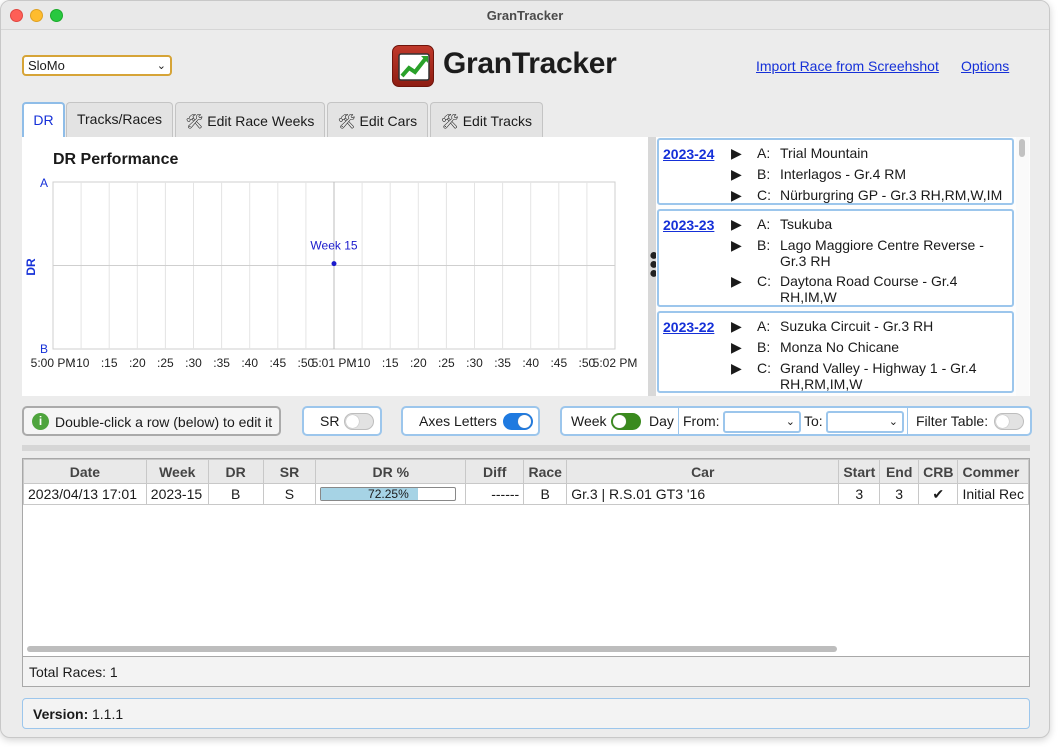 The image size is (1060, 747). What do you see at coordinates (545, 471) in the screenshot?
I see `col-race: Race` at bounding box center [545, 471].